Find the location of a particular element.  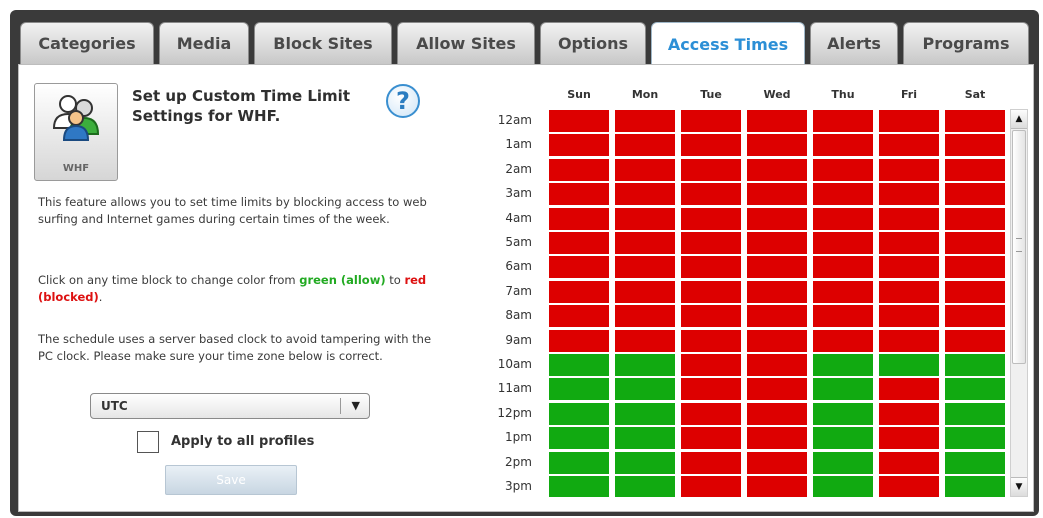

tab-alerts: Alerts is located at coordinates (854, 43).